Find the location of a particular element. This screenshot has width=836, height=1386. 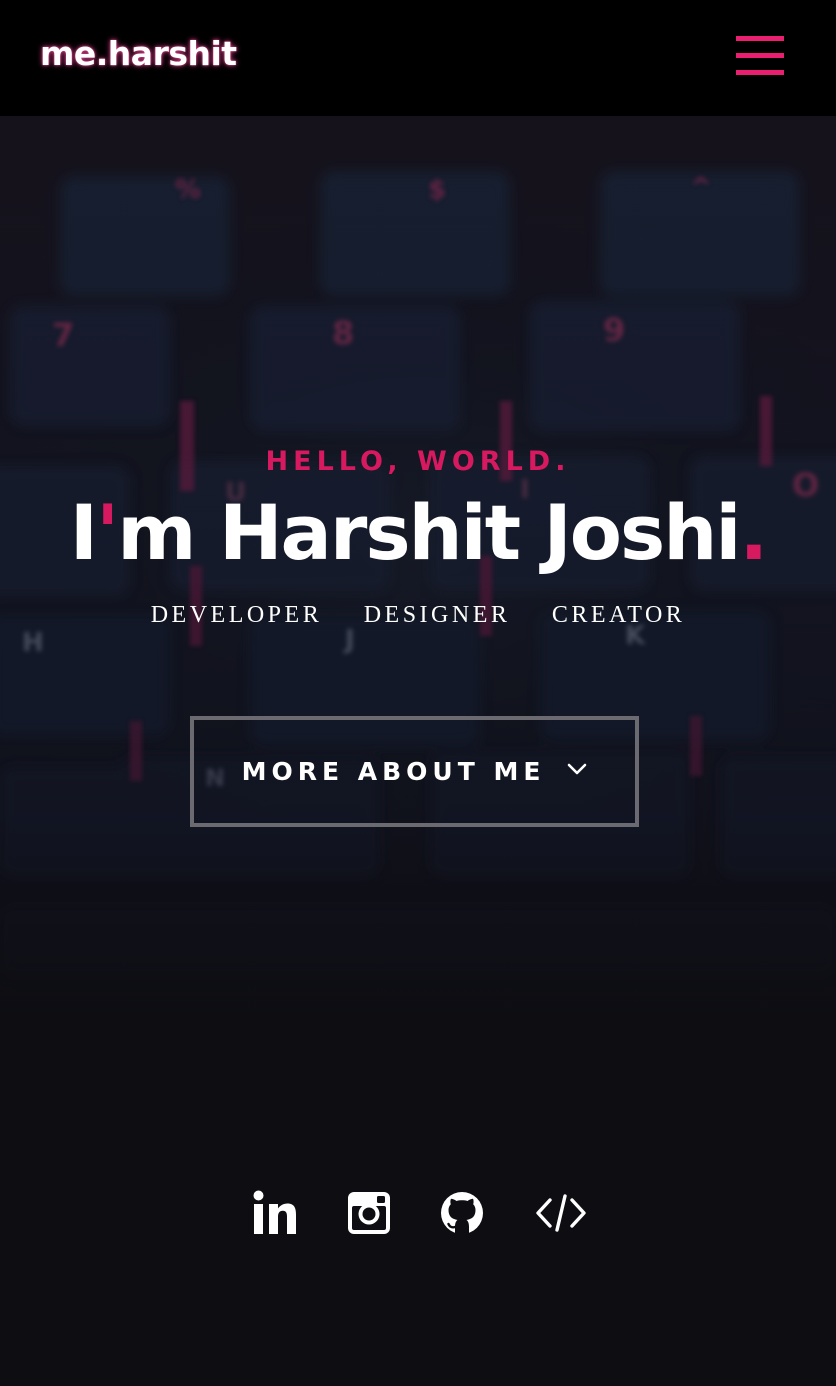

instagram-icon is located at coordinates (371, 1213).